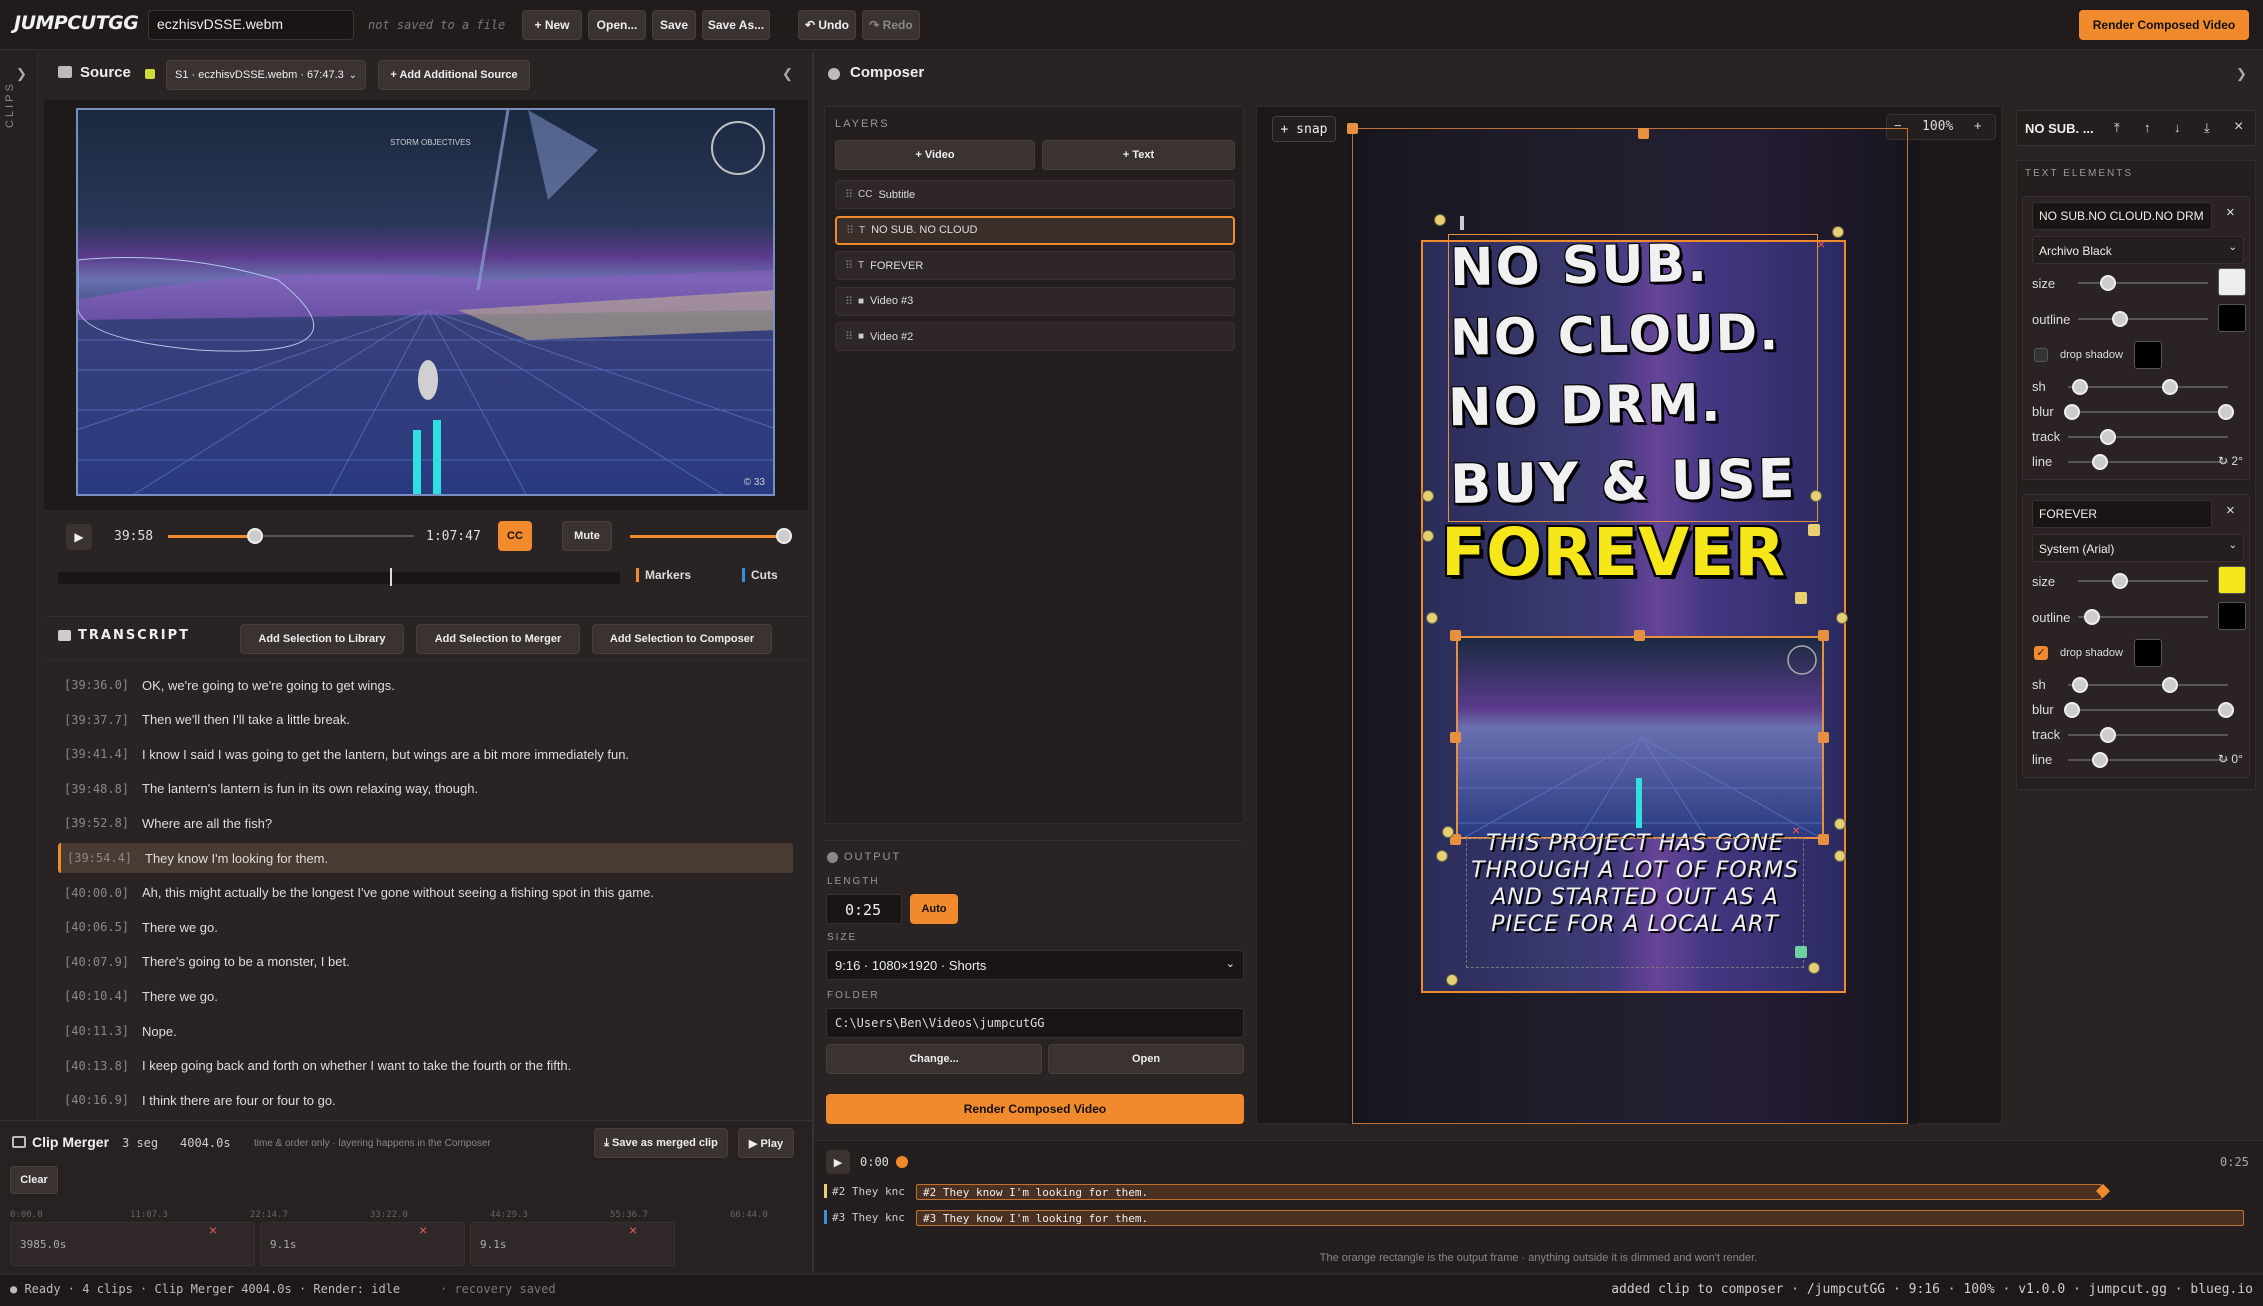 Image resolution: width=2263 pixels, height=1306 pixels. I want to click on render-button-top: Render Composed Video, so click(2164, 25).